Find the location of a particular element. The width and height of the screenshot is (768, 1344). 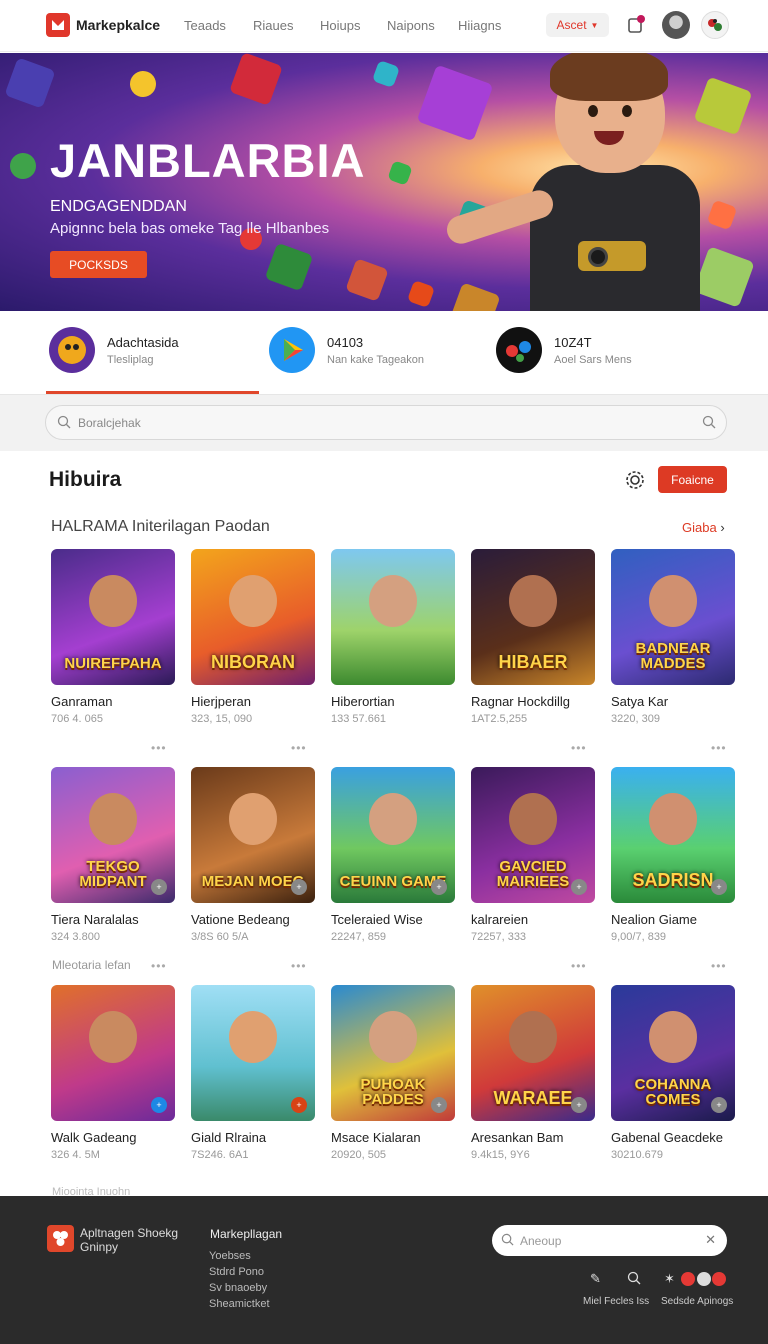

game-name: Satya Kar is located at coordinates (639, 701).